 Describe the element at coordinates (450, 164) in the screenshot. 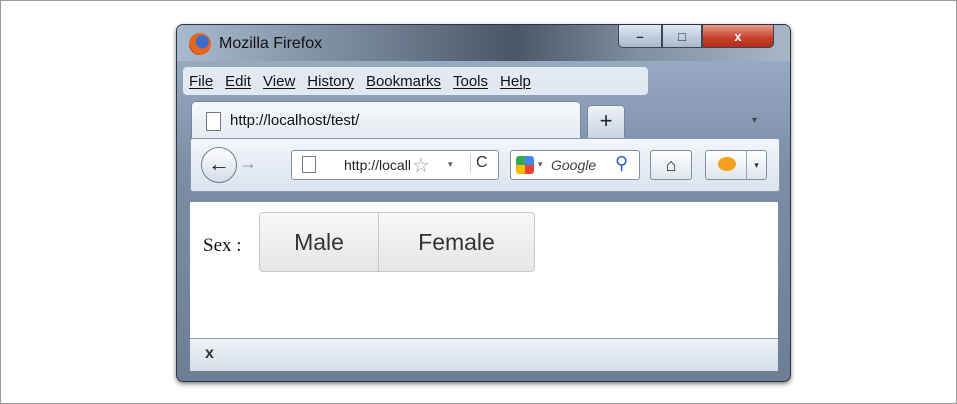

I see `url-history-dropdown: ▾` at that location.